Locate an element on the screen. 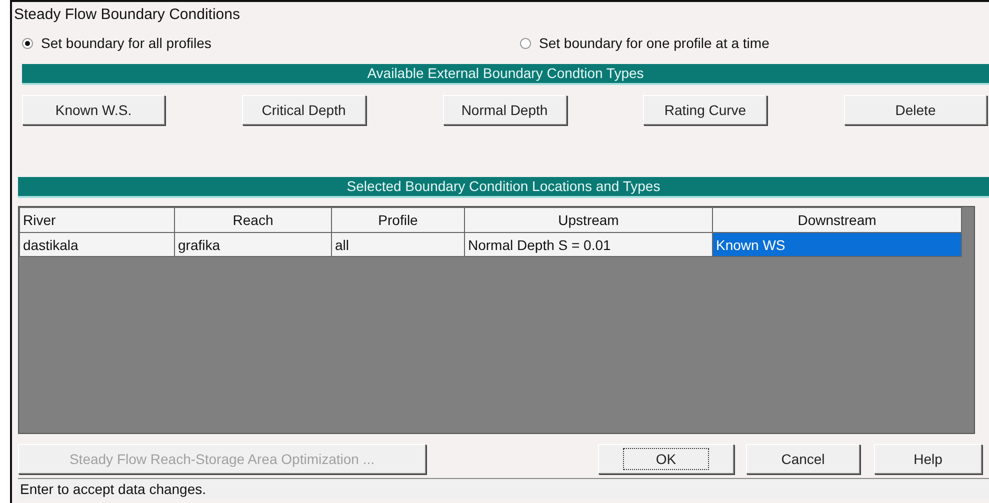  table-cell: grafika is located at coordinates (253, 244).